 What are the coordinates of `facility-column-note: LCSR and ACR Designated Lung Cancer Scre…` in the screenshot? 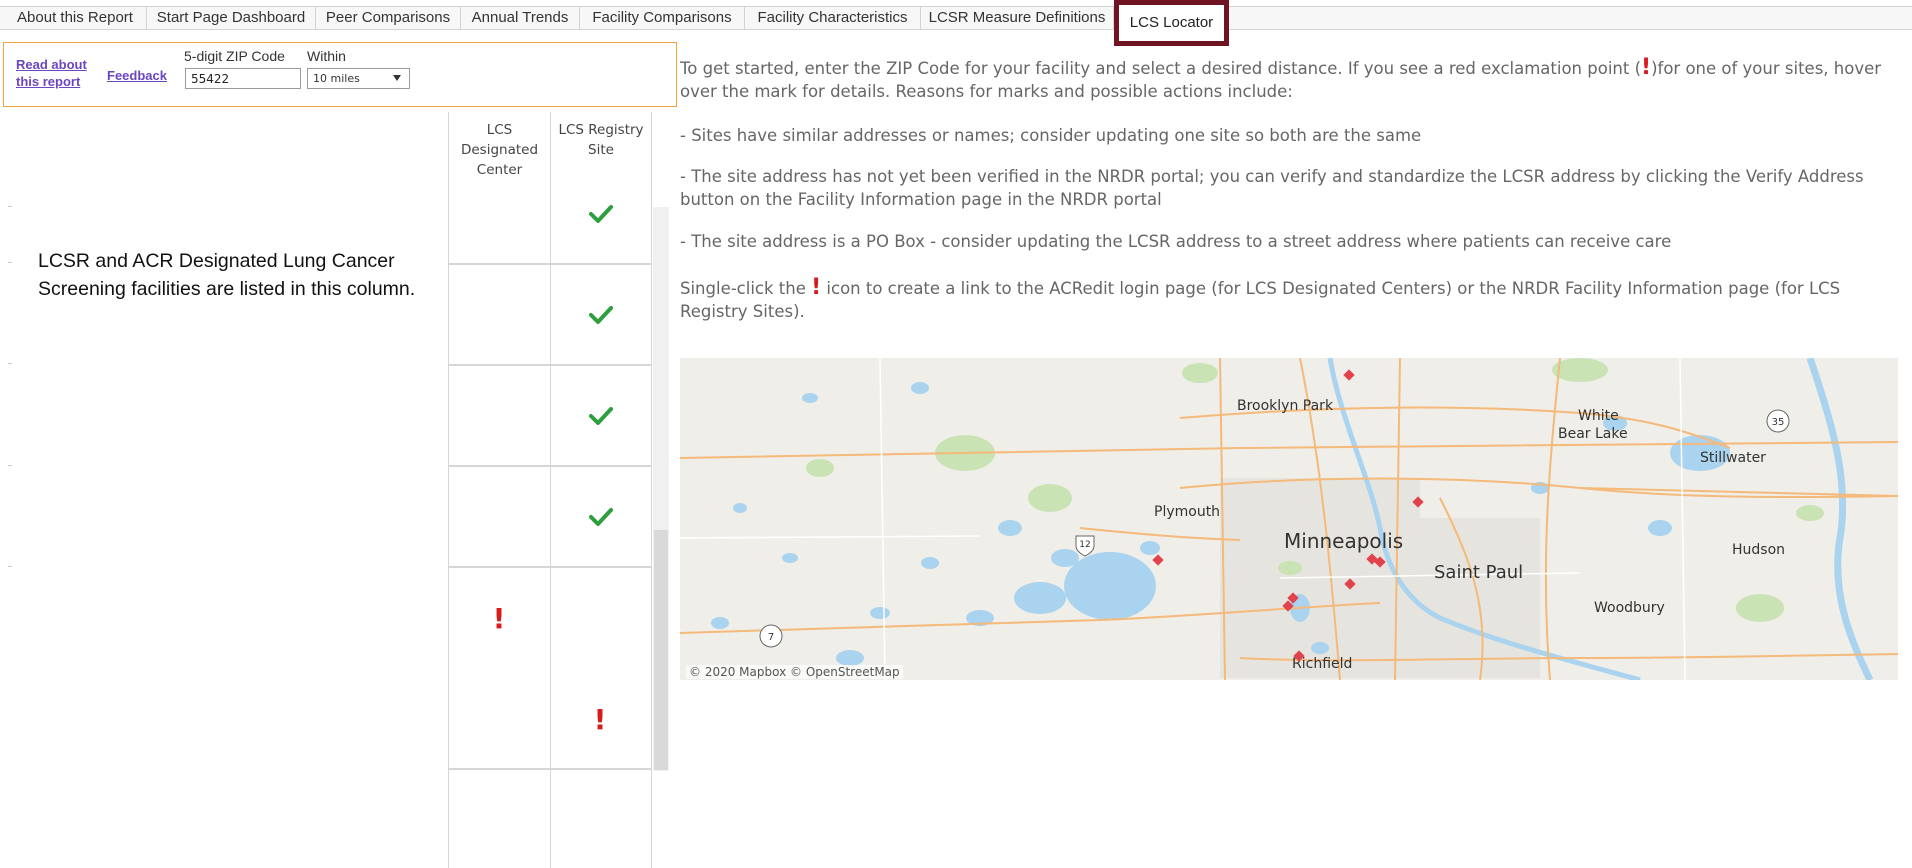 It's located at (227, 275).